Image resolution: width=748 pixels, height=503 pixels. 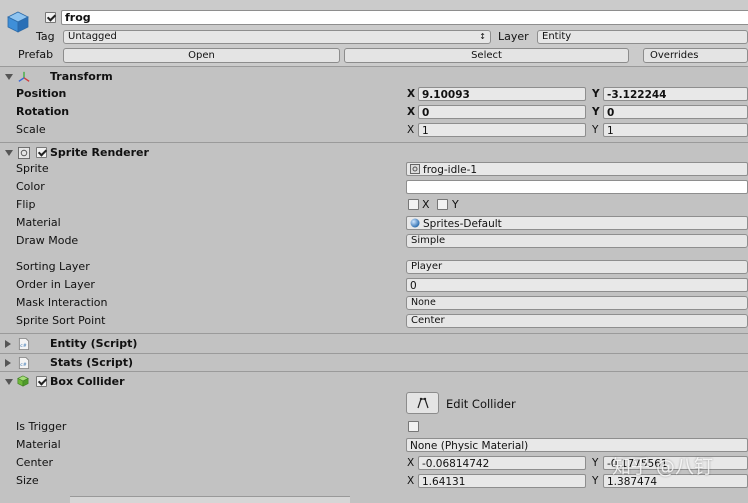 What do you see at coordinates (18, 22) in the screenshot?
I see `cube-icon` at bounding box center [18, 22].